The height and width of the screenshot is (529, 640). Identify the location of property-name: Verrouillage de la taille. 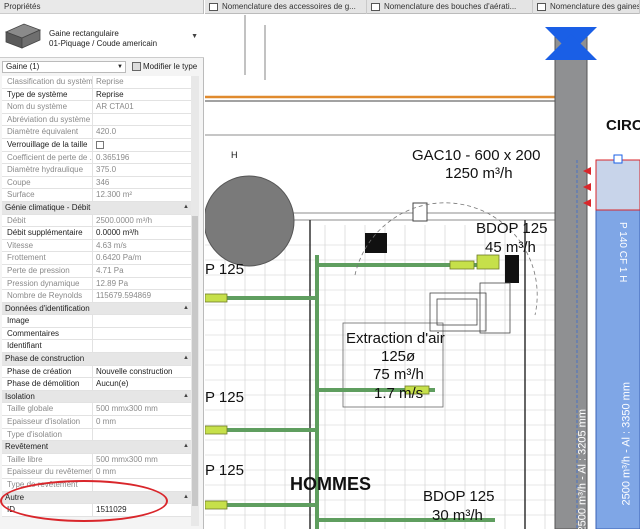
(47, 144).